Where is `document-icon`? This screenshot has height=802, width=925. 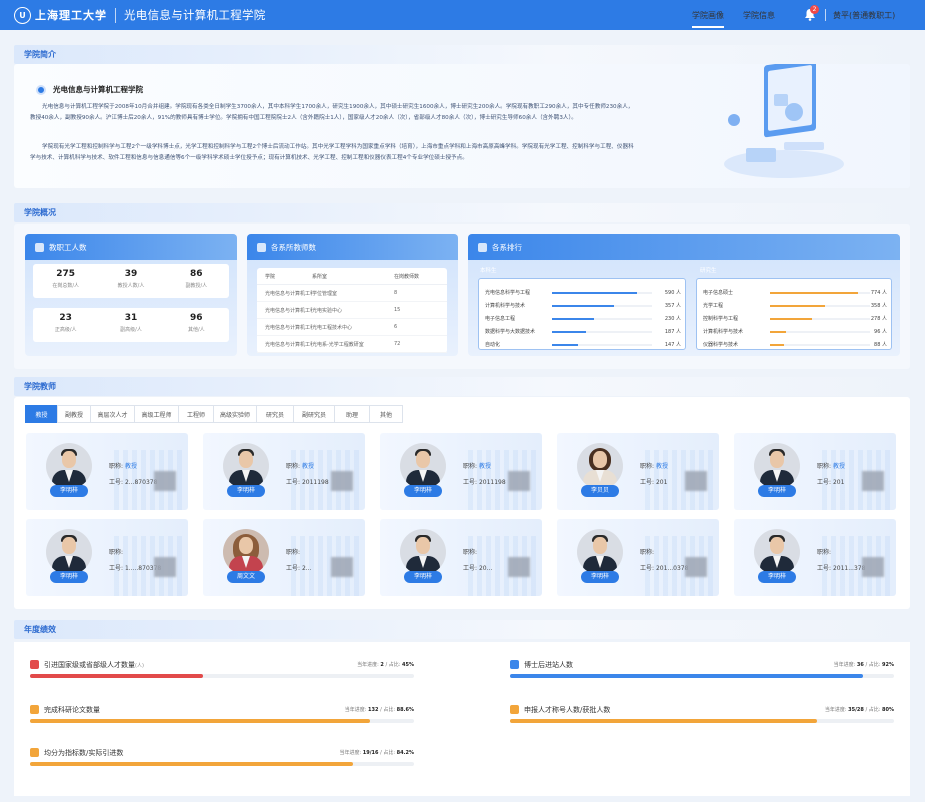 document-icon is located at coordinates (34, 709).